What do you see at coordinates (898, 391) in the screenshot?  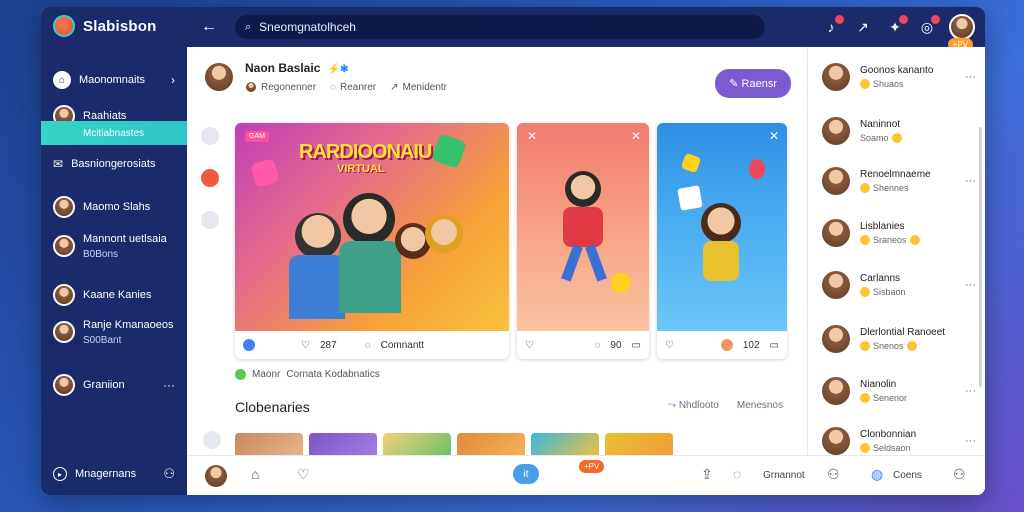 I see `friend-item: Nianolin Senenor ···` at bounding box center [898, 391].